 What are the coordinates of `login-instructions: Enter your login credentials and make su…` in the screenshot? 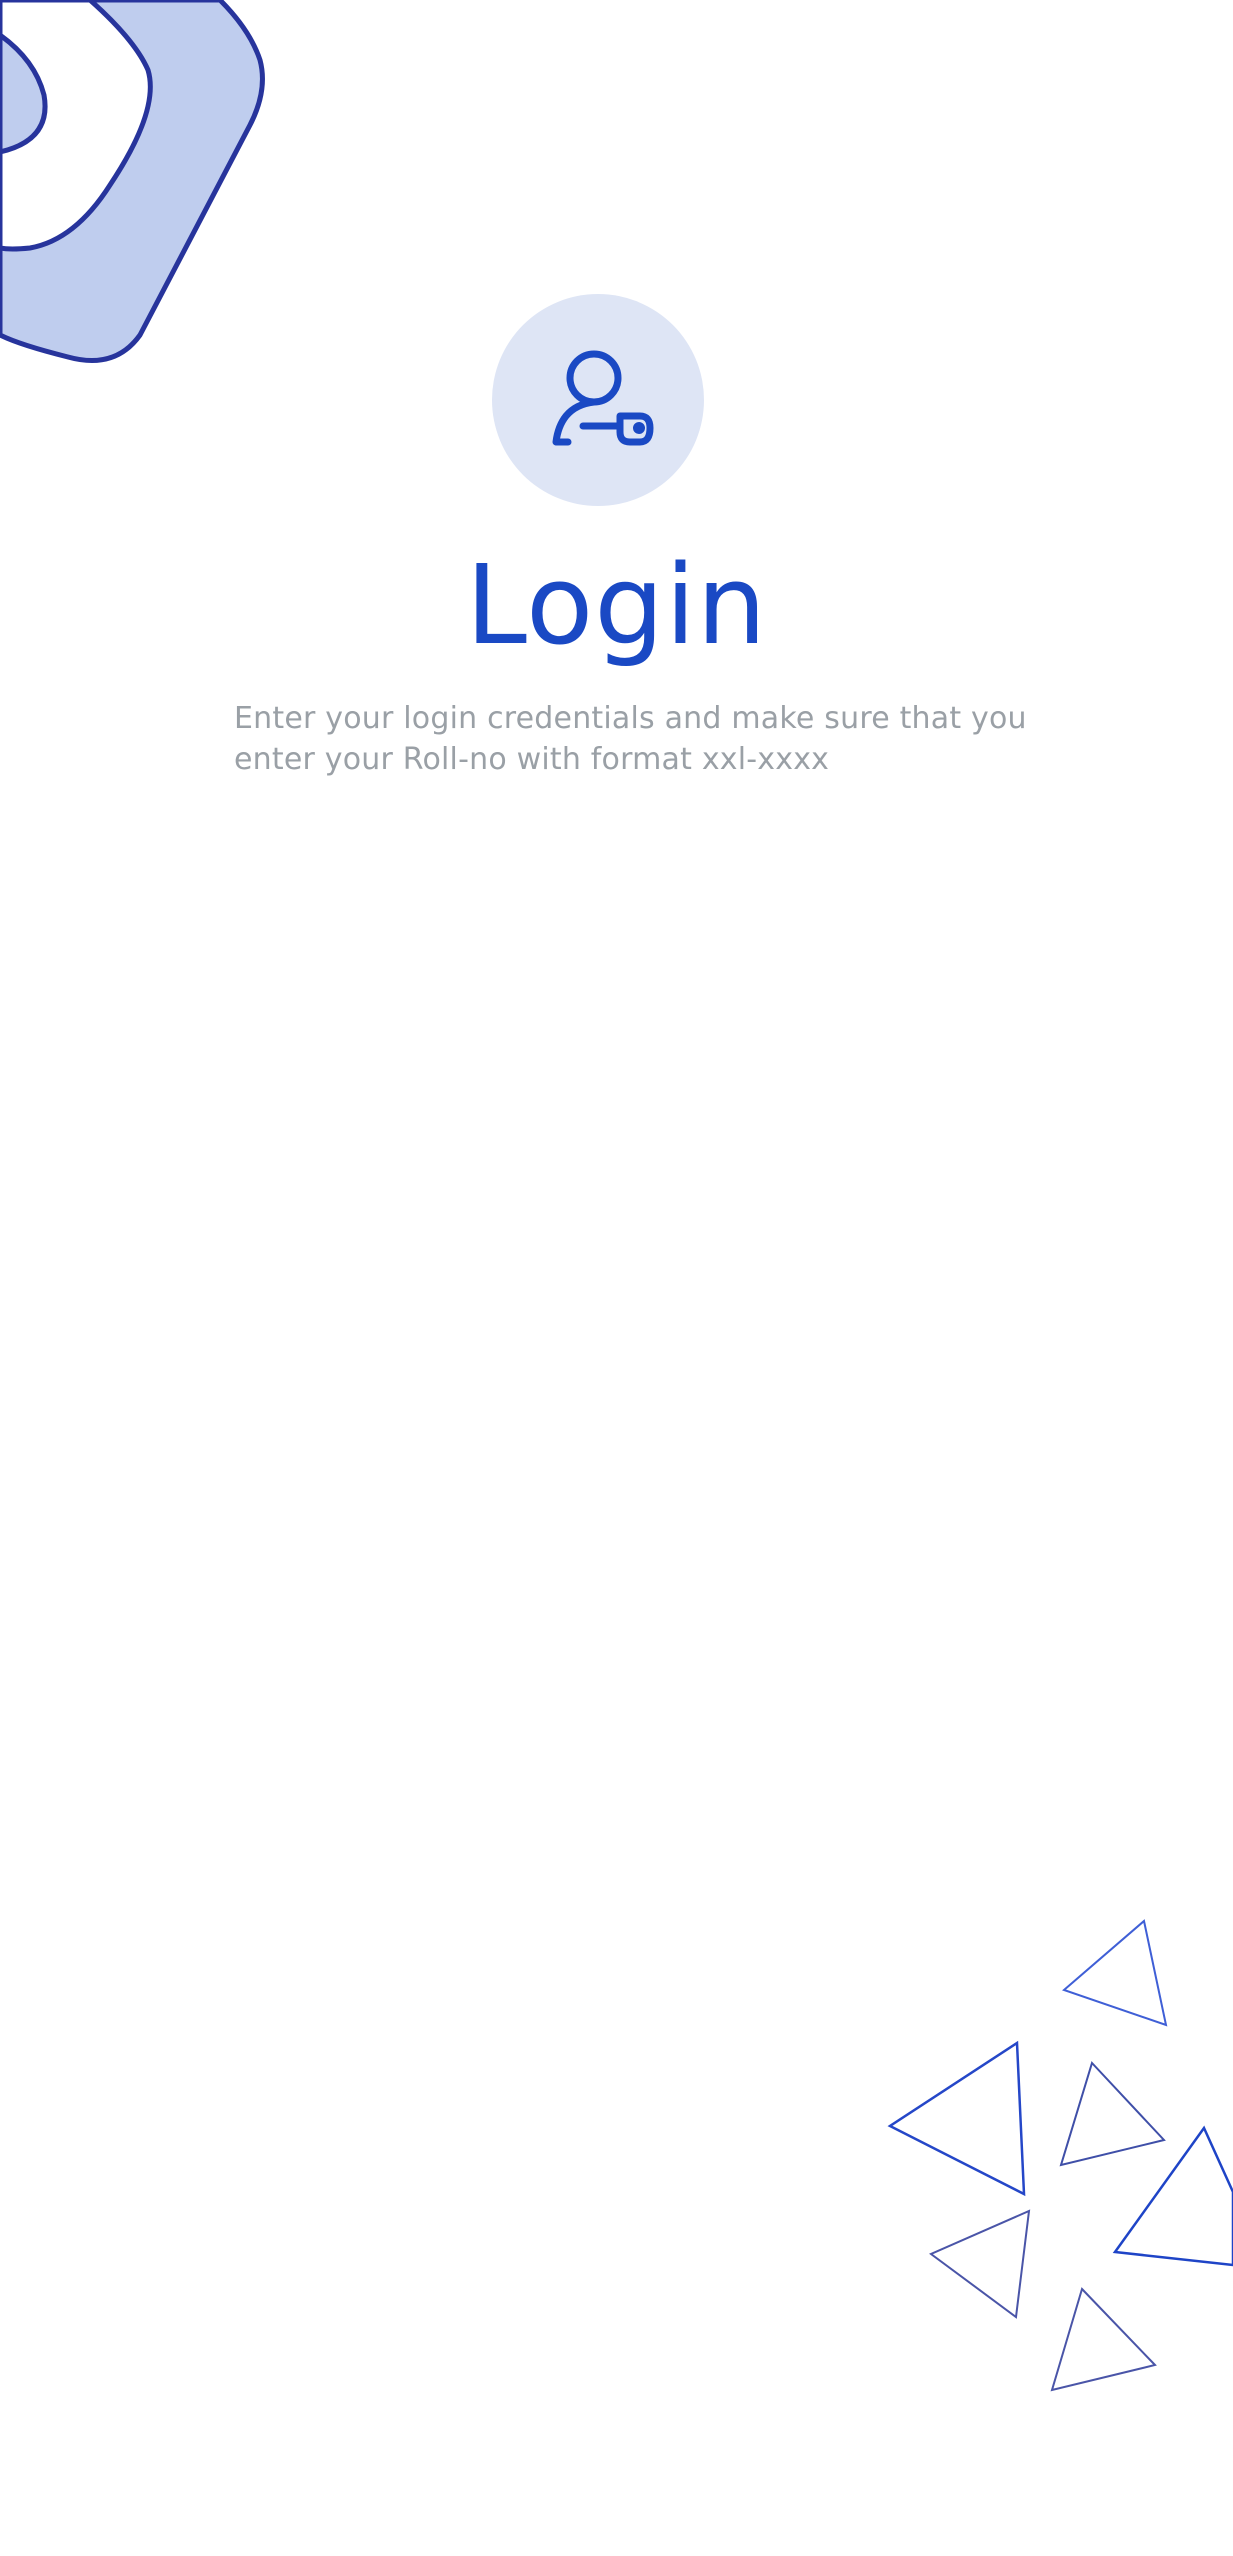 It's located at (630, 739).